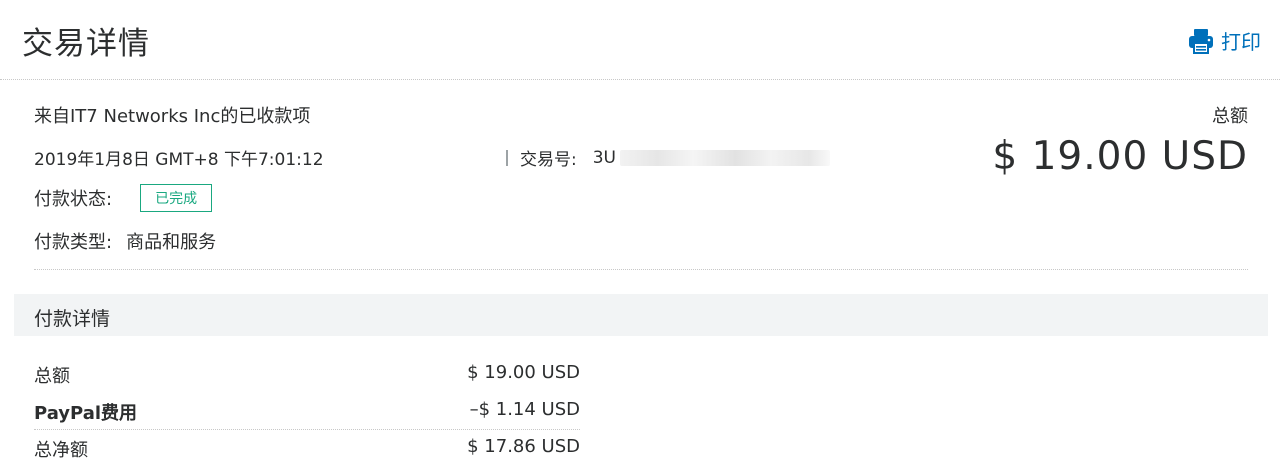 This screenshot has height=473, width=1280. Describe the element at coordinates (125, 241) in the screenshot. I see `payment-type-row: 付款类型: 商品和服务` at that location.